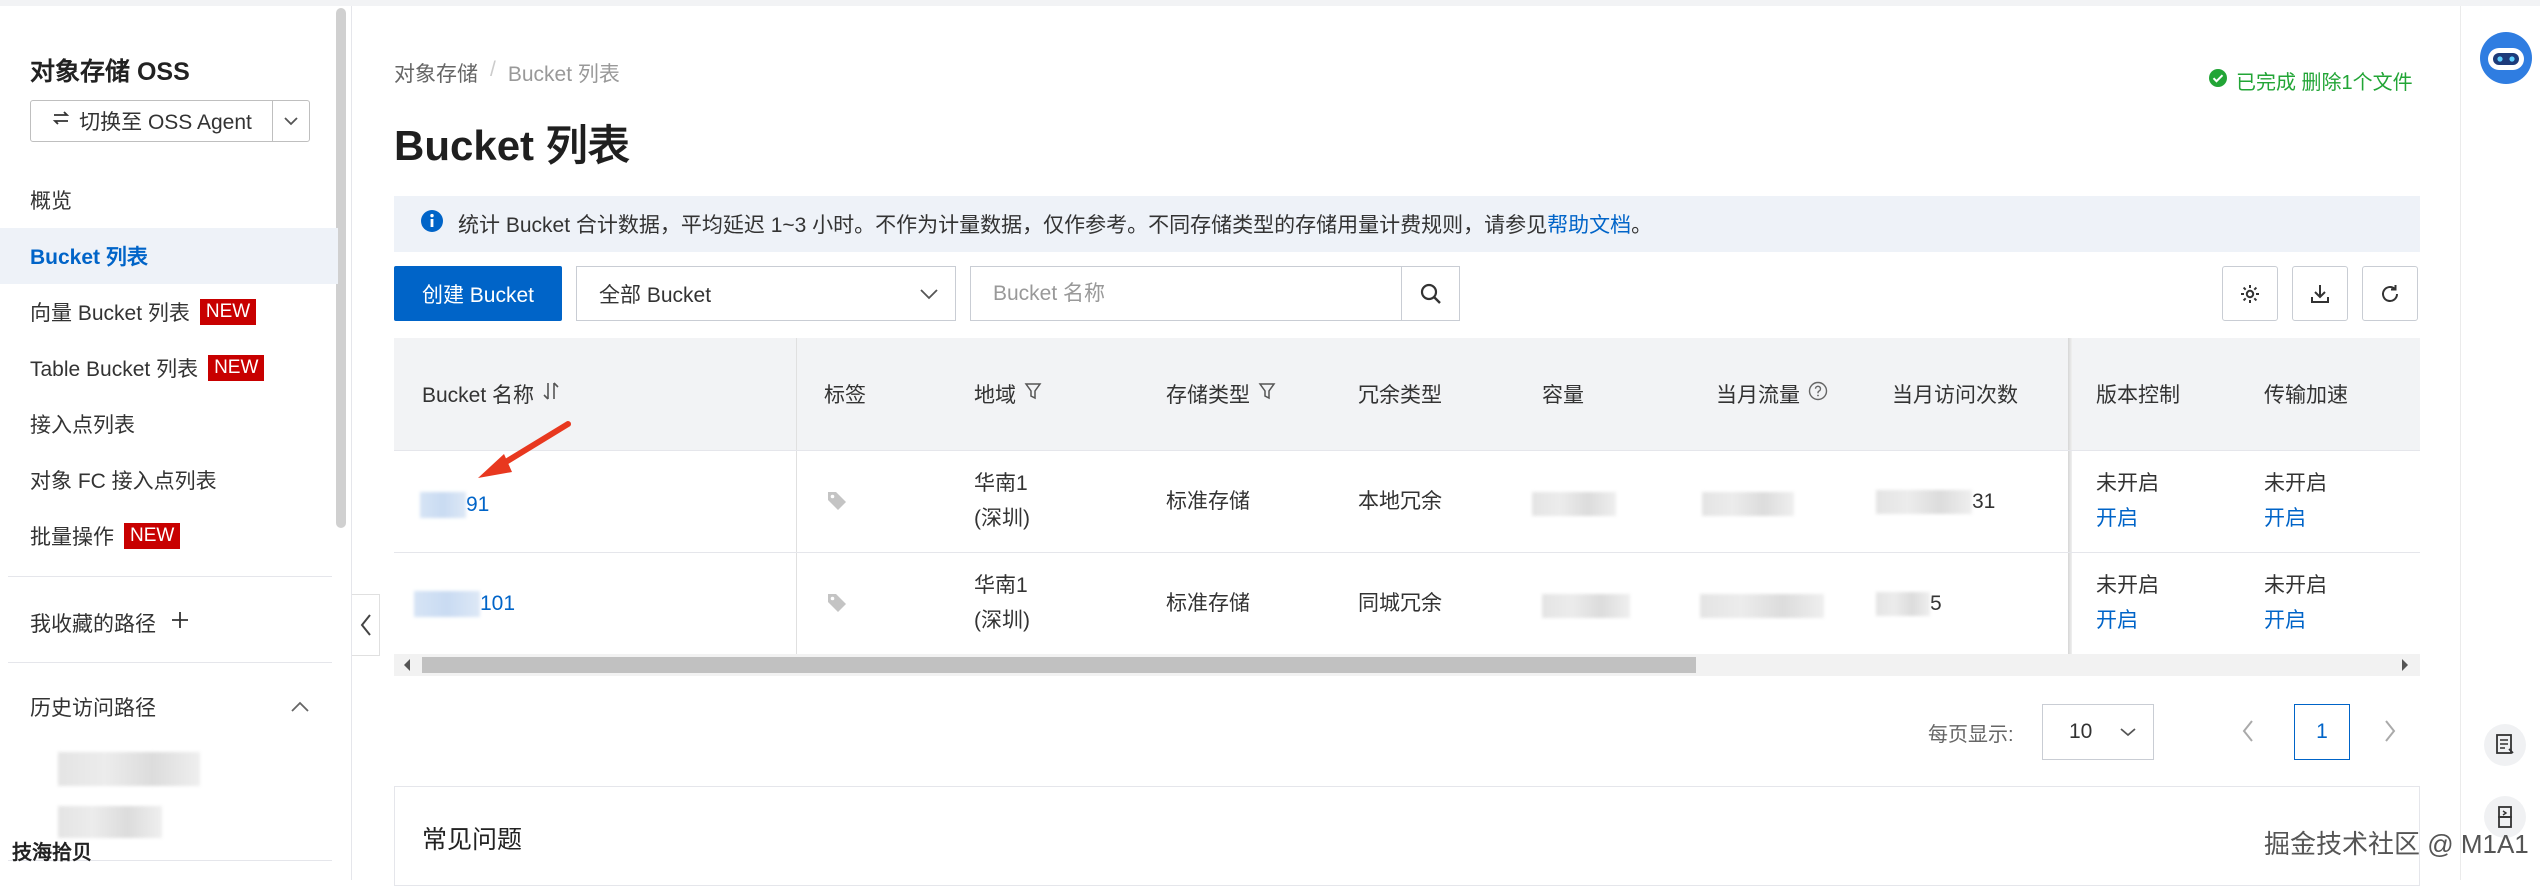 The width and height of the screenshot is (2540, 886). What do you see at coordinates (766, 293) in the screenshot?
I see `bucket-filter-select: 全部 Bucket` at bounding box center [766, 293].